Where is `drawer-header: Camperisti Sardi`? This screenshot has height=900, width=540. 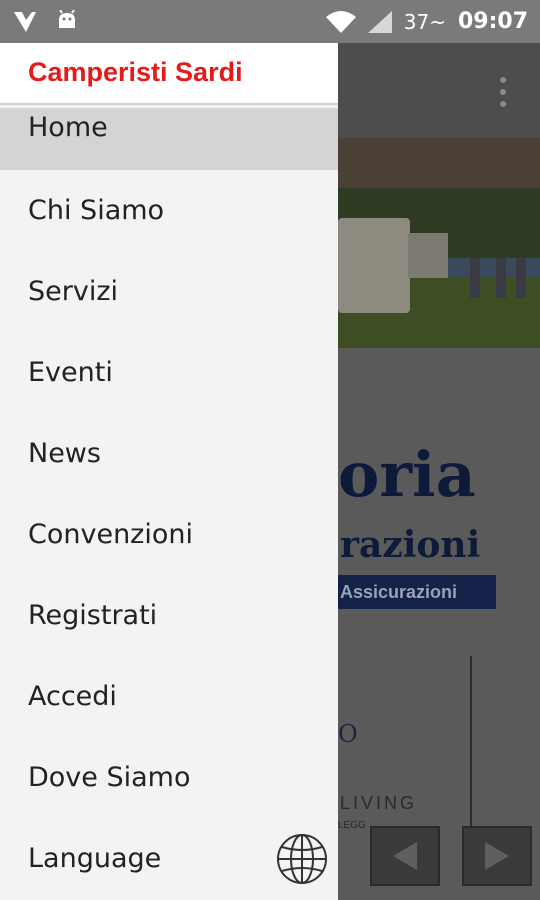 drawer-header: Camperisti Sardi is located at coordinates (169, 74).